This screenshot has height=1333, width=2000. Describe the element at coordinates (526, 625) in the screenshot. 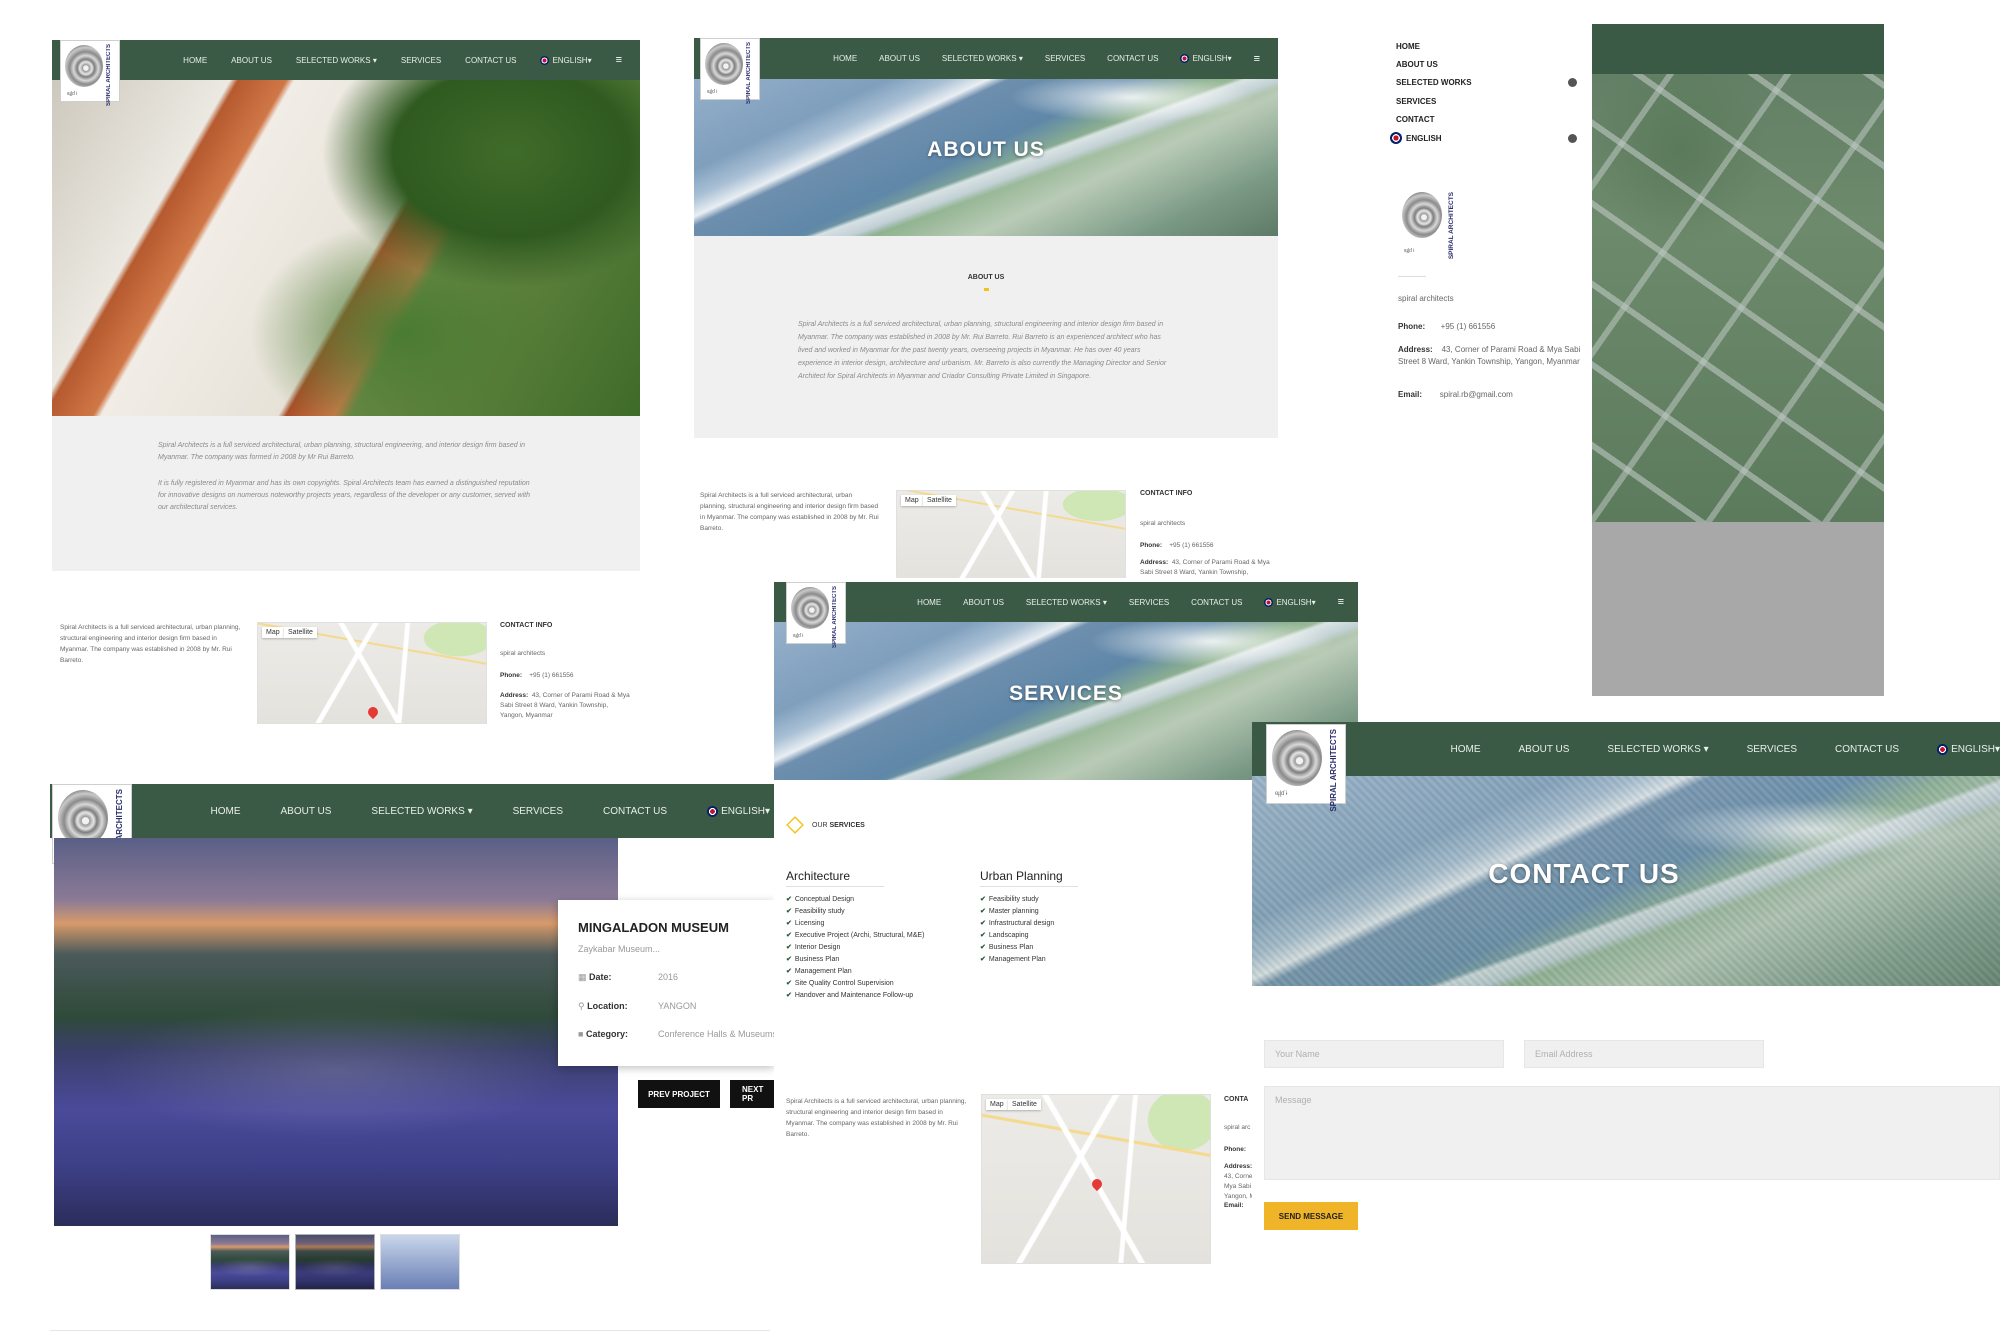

I see `contact-info-title: CONTACT INFO` at that location.